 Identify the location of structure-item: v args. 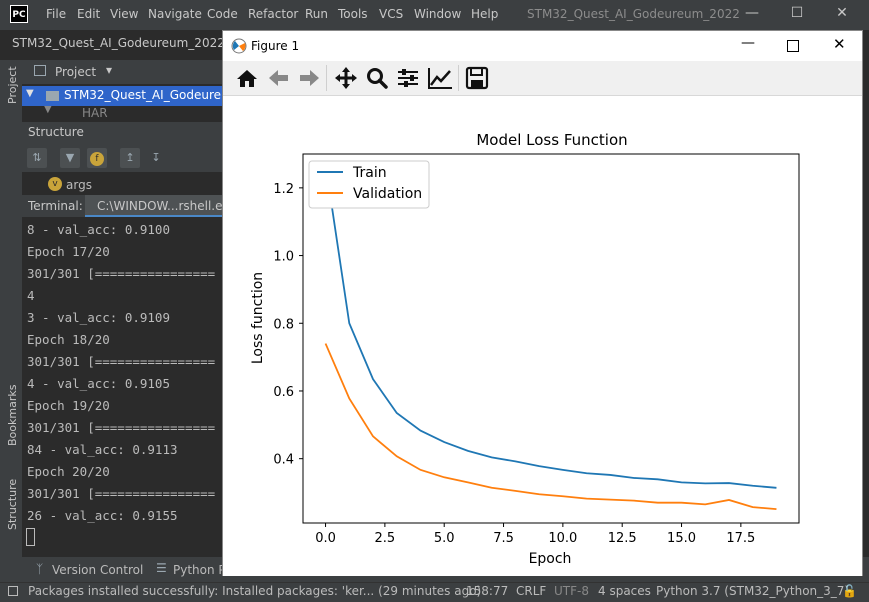
(122, 182).